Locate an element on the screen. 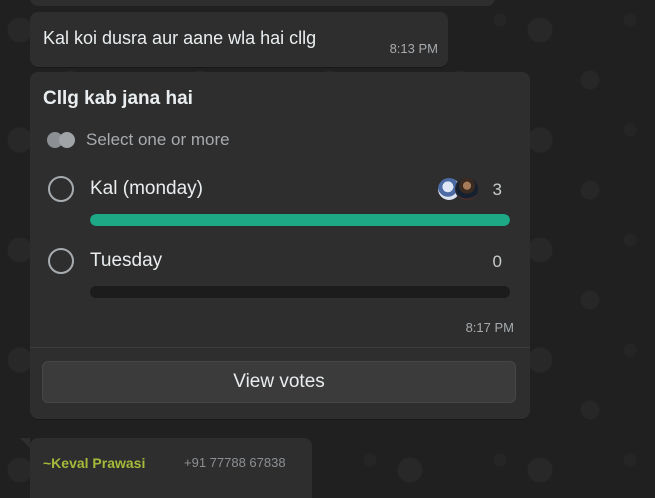 Image resolution: width=655 pixels, height=498 pixels. poll-vote-count: 0 is located at coordinates (497, 261).